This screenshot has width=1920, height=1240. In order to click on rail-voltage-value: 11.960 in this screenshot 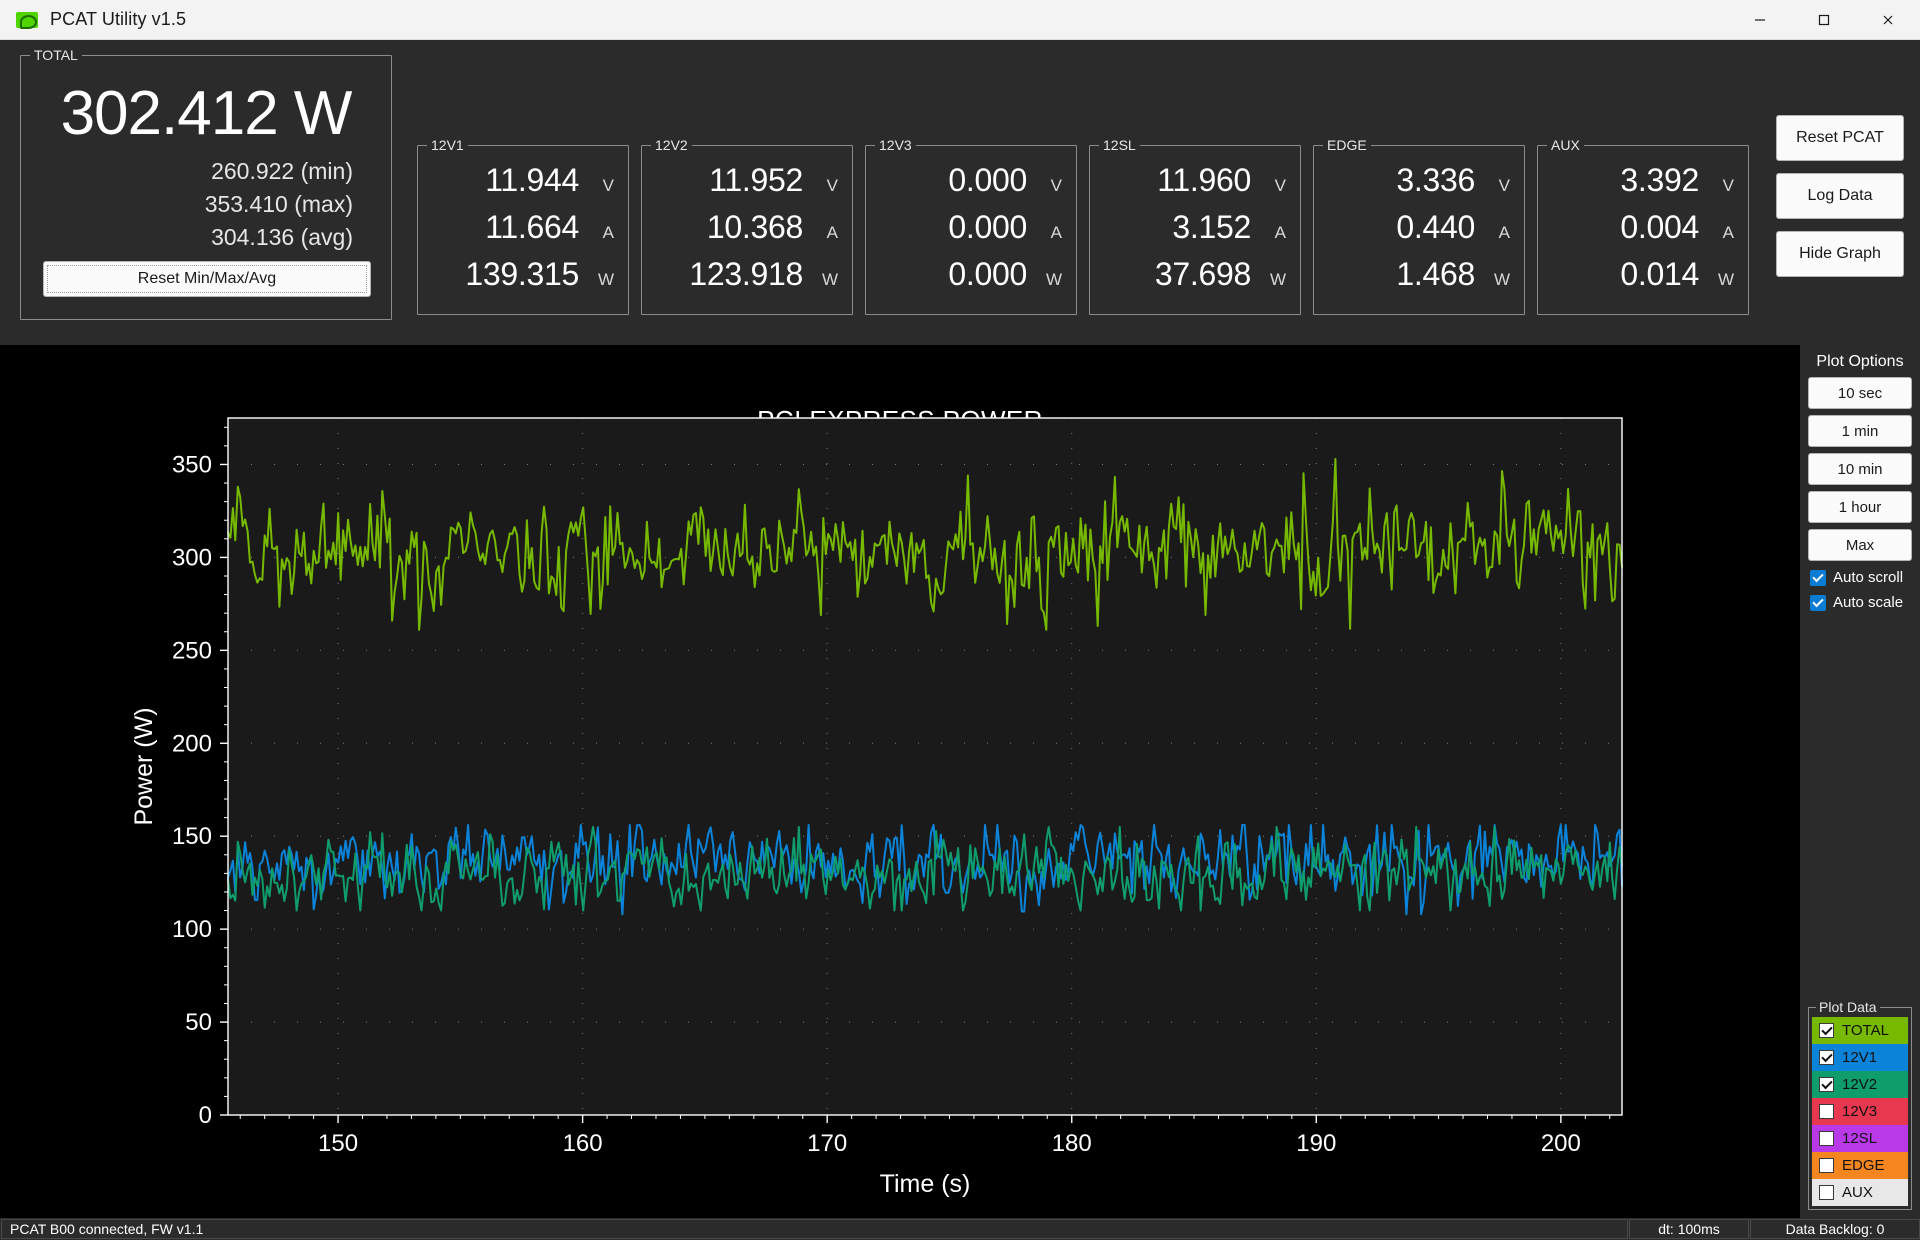, I will do `click(1204, 180)`.